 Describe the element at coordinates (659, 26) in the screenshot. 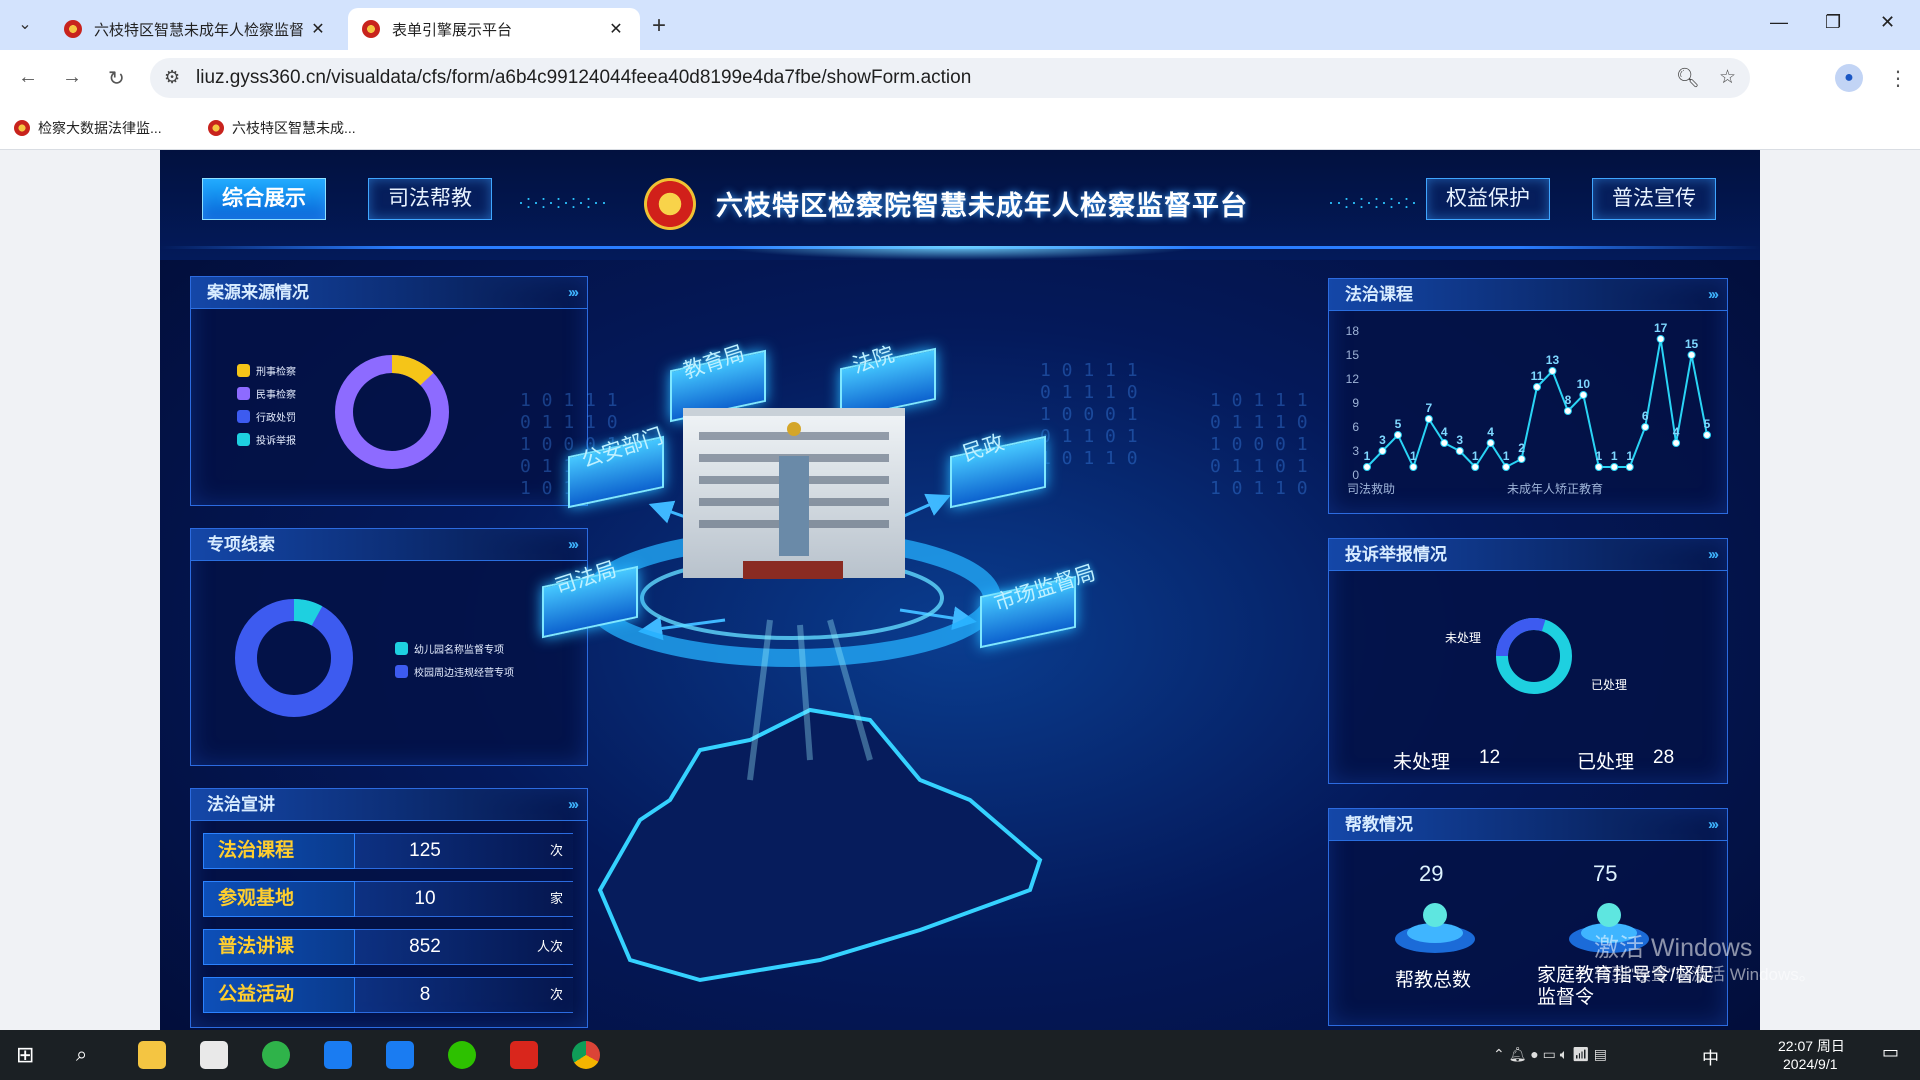

I see `new-tab-button: +` at that location.